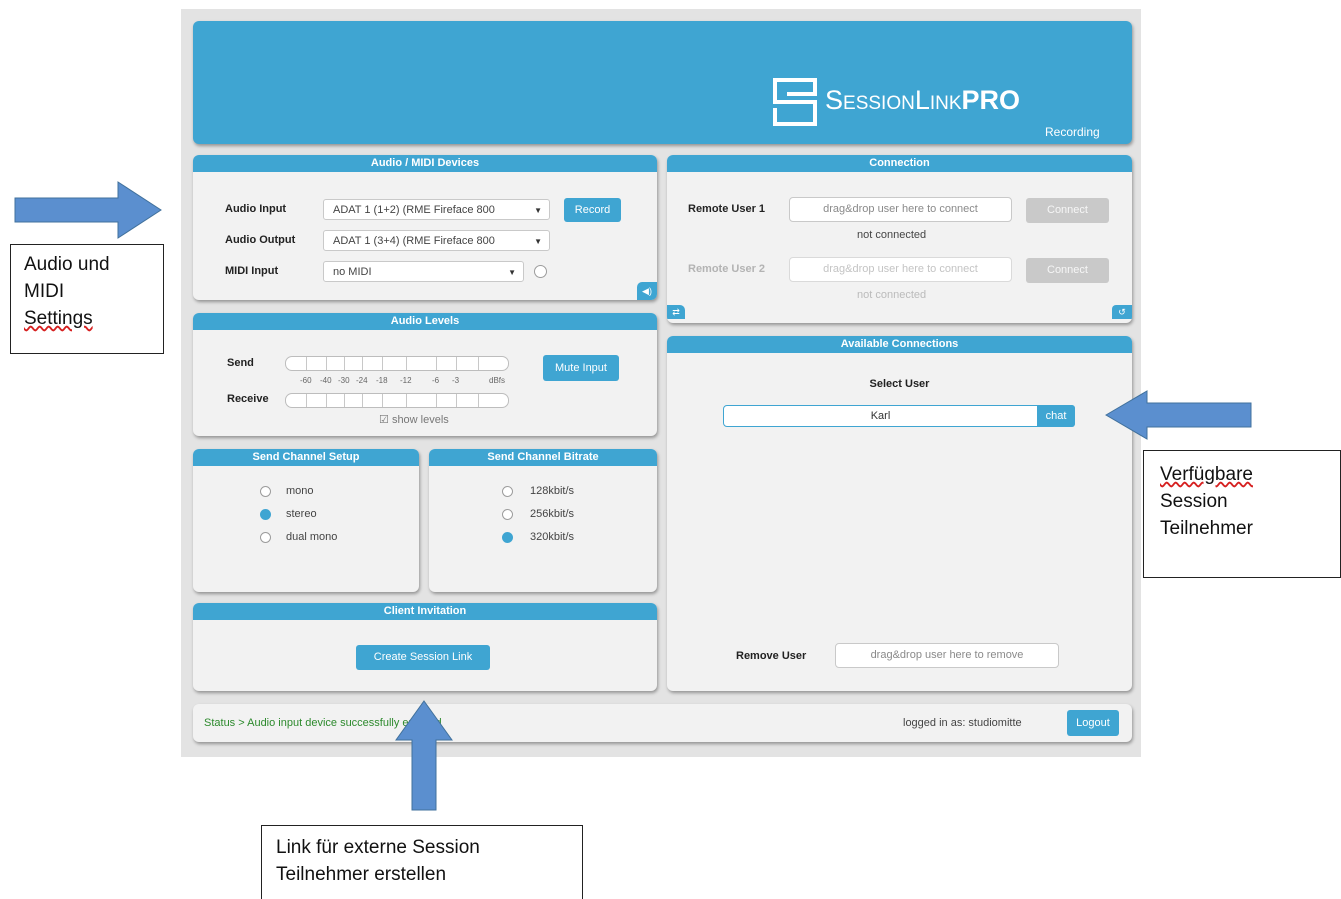 The image size is (1341, 899). I want to click on audio-input-select: ADAT 1 (1+2) (RME Fireface 800 ▼, so click(436, 209).